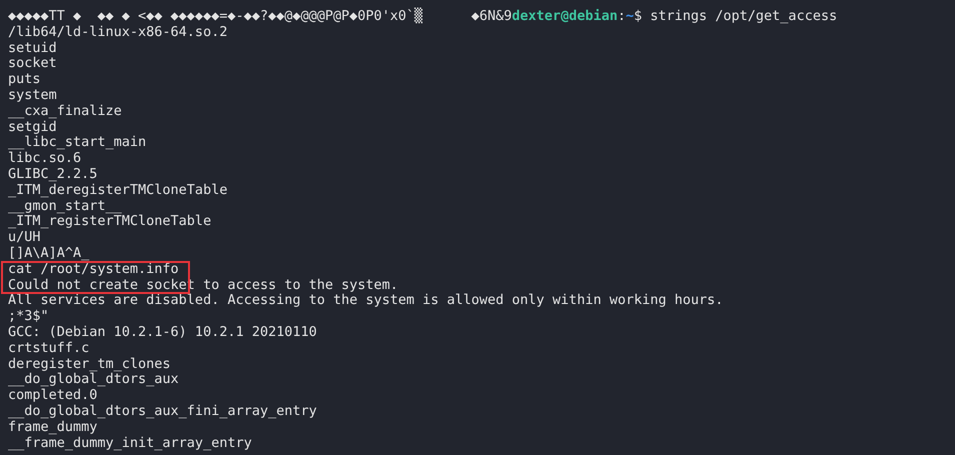 The height and width of the screenshot is (455, 955). Describe the element at coordinates (162, 412) in the screenshot. I see `output-line: __do_global_dtors_aux_fini_array_entry` at that location.